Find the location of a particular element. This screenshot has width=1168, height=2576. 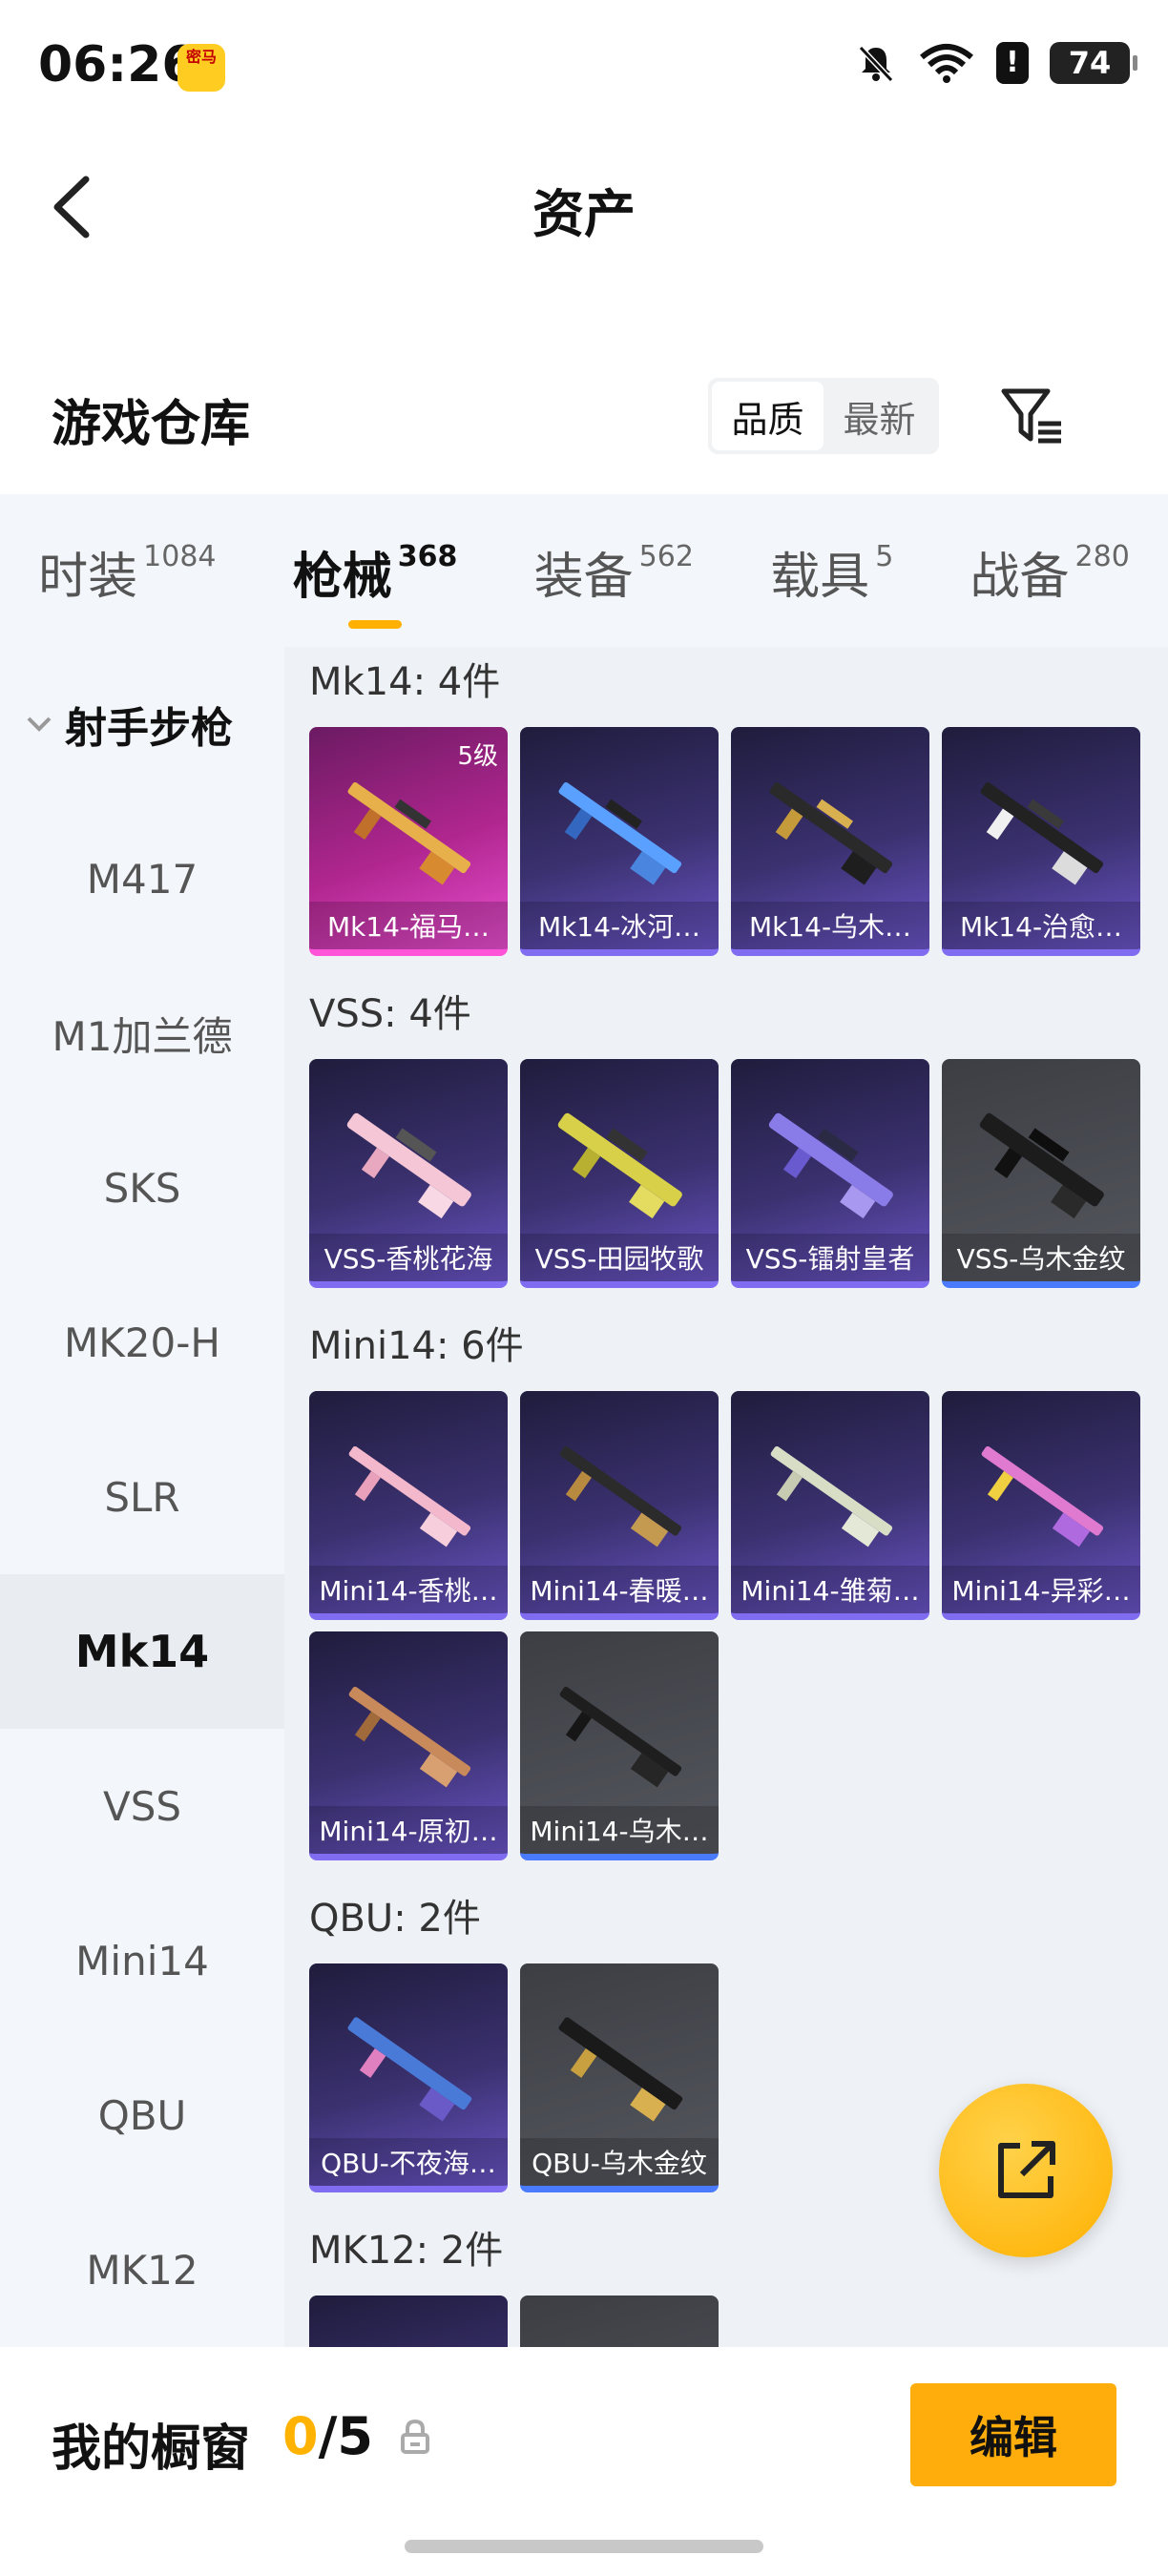

skin-name: VSS-镭射皇者 is located at coordinates (830, 1257).